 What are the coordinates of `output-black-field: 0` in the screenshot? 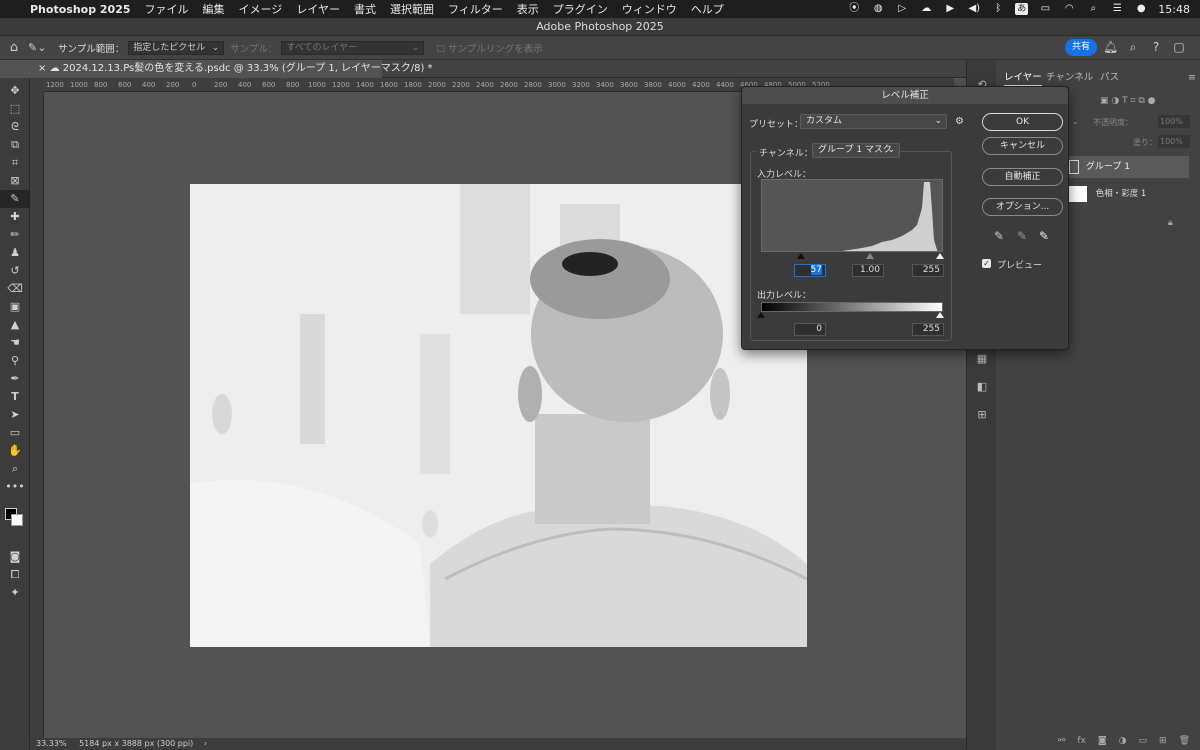 It's located at (810, 329).